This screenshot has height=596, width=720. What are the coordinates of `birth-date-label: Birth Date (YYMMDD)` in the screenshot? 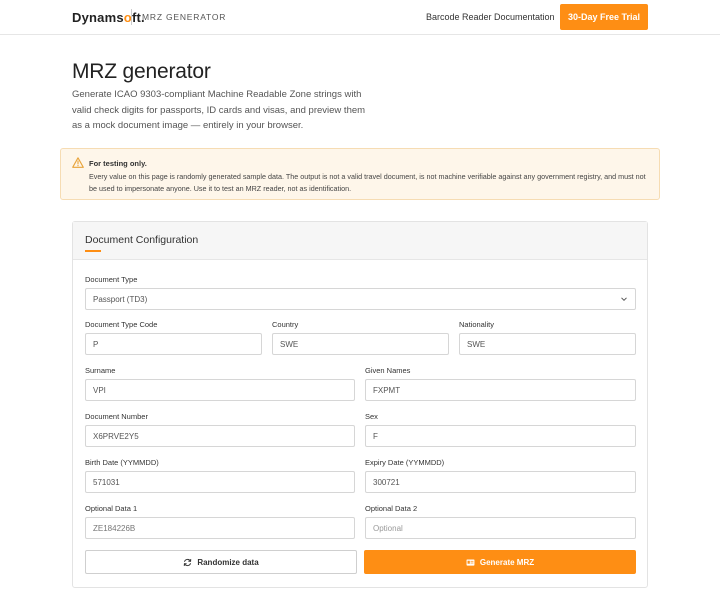 It's located at (122, 462).